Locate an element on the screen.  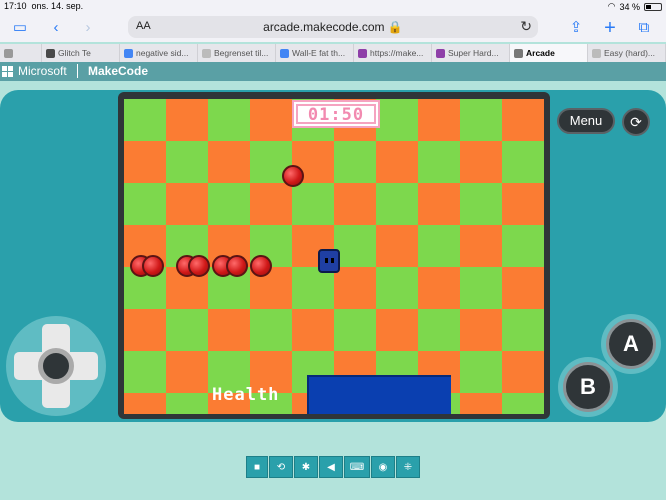
menu-button: Menu is located at coordinates (586, 121).